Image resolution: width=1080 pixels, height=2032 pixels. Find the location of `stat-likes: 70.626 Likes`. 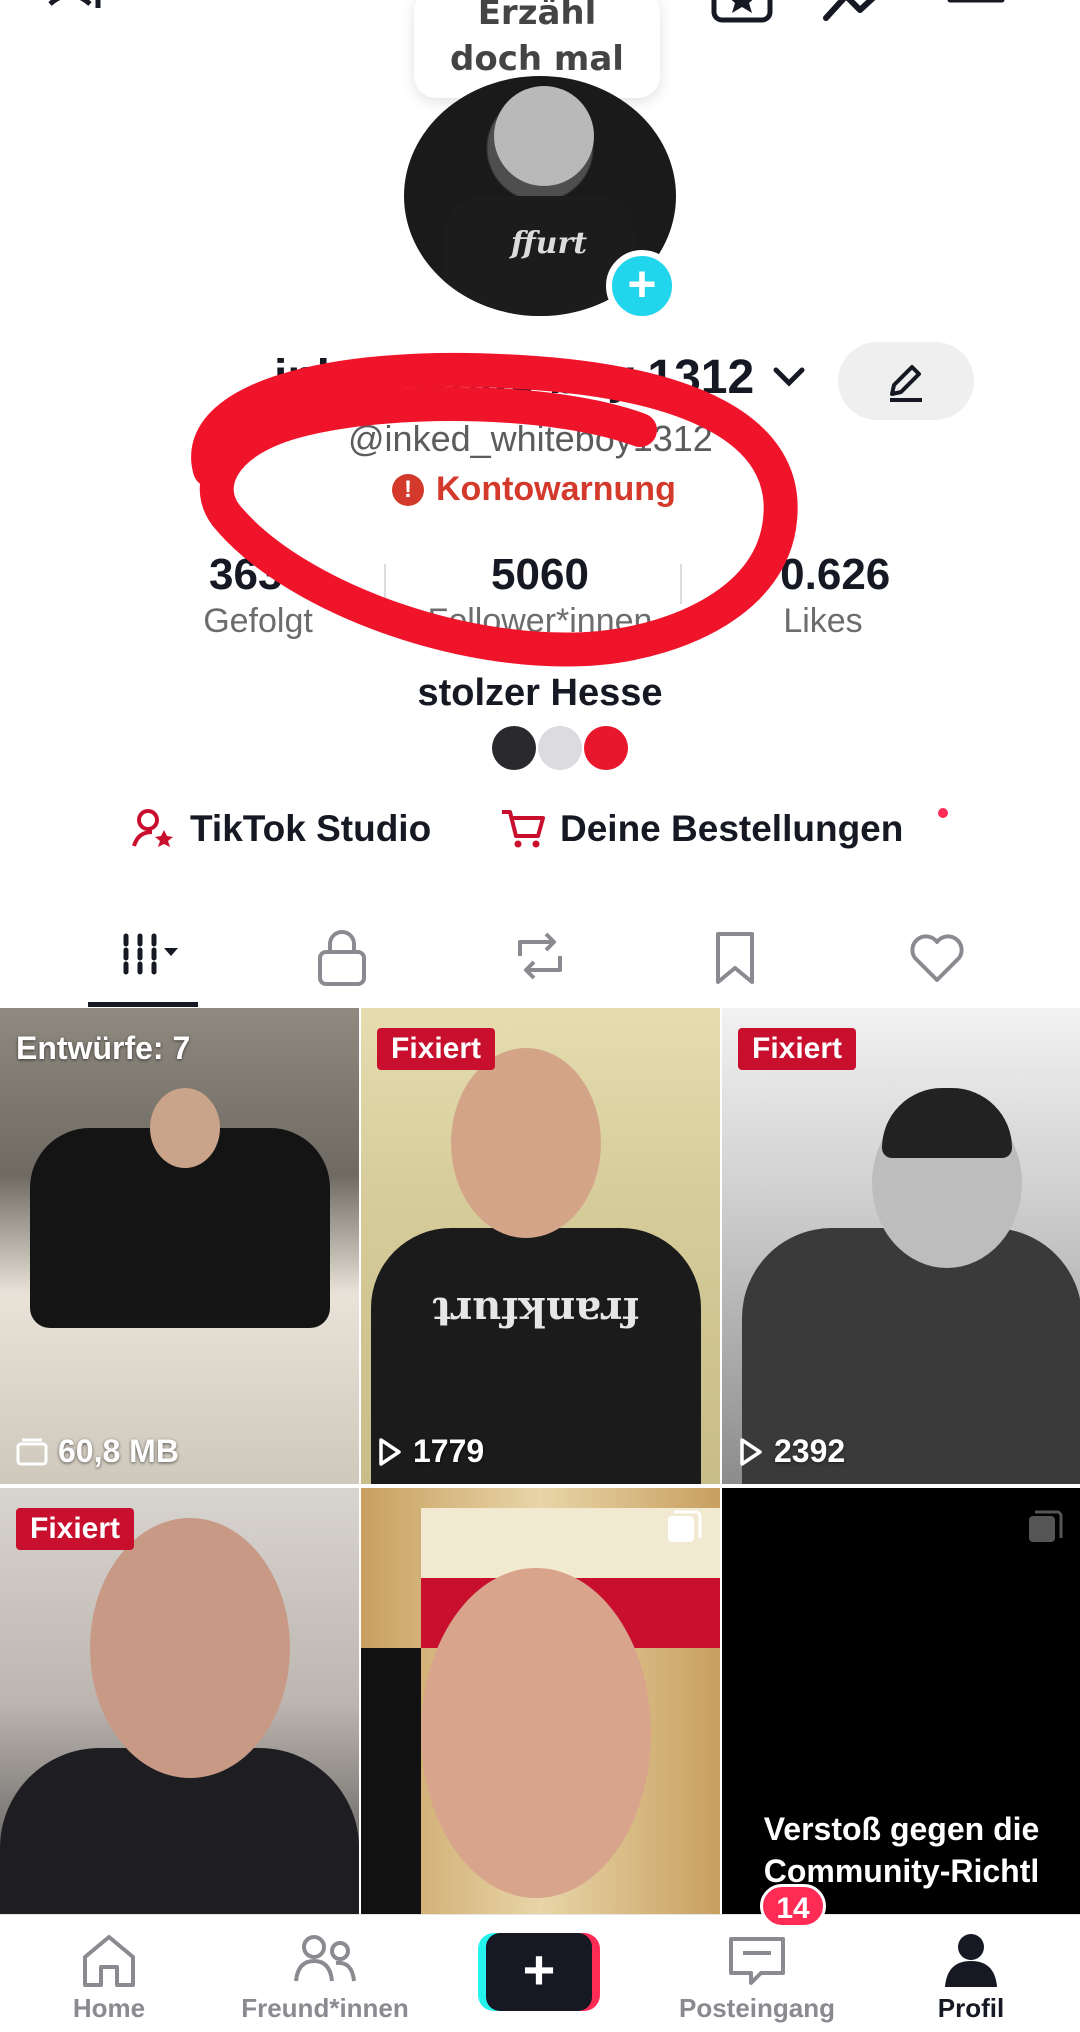

stat-likes: 70.626 Likes is located at coordinates (823, 595).